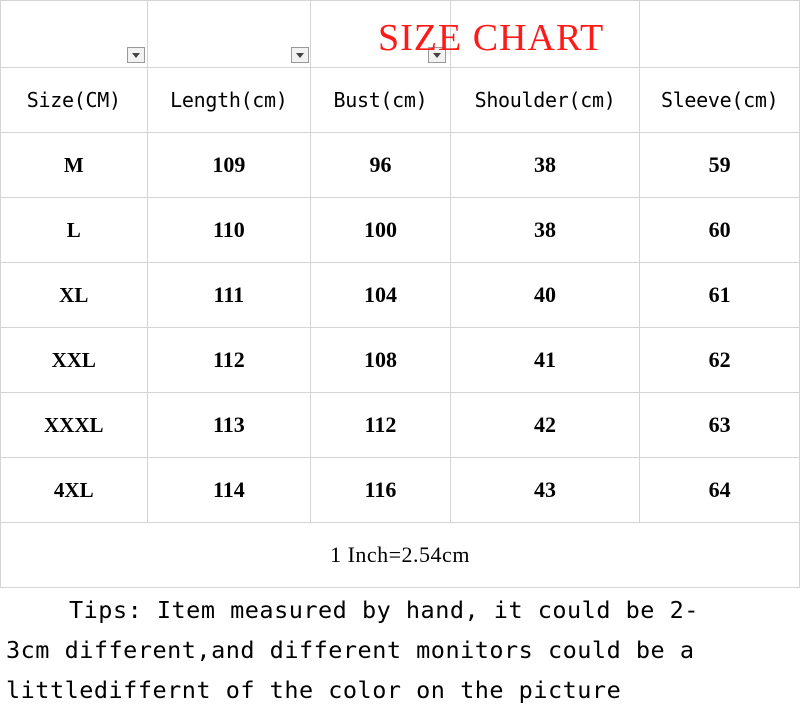 This screenshot has height=710, width=800. What do you see at coordinates (74, 165) in the screenshot?
I see `size-cell: M` at bounding box center [74, 165].